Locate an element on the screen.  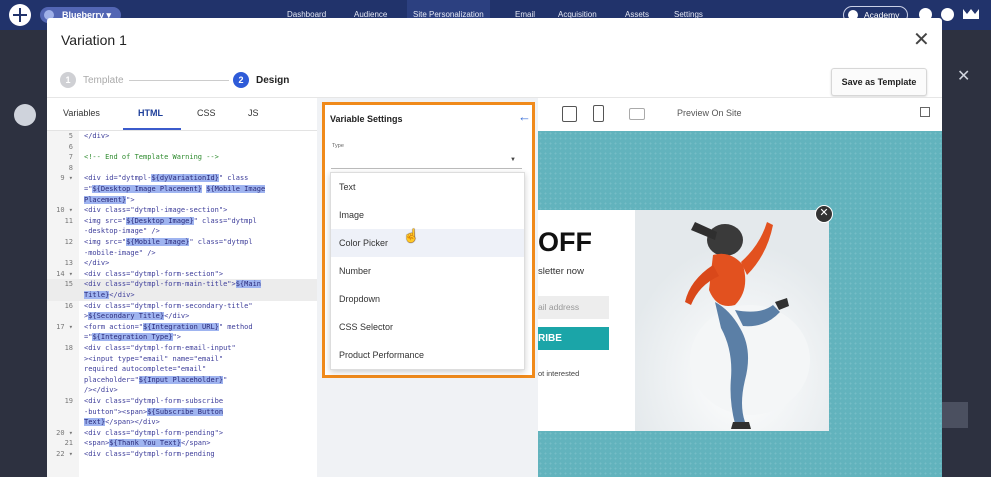
back-arrow-icon: ← is located at coordinates (524, 116).